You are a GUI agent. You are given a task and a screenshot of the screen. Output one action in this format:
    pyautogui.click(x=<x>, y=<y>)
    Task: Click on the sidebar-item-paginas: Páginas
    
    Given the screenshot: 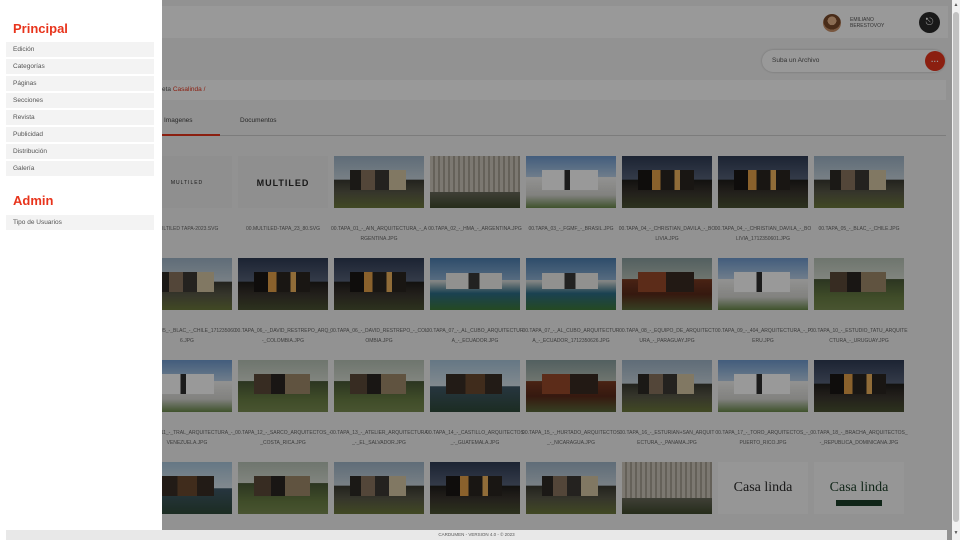 What is the action you would take?
    pyautogui.click(x=80, y=83)
    